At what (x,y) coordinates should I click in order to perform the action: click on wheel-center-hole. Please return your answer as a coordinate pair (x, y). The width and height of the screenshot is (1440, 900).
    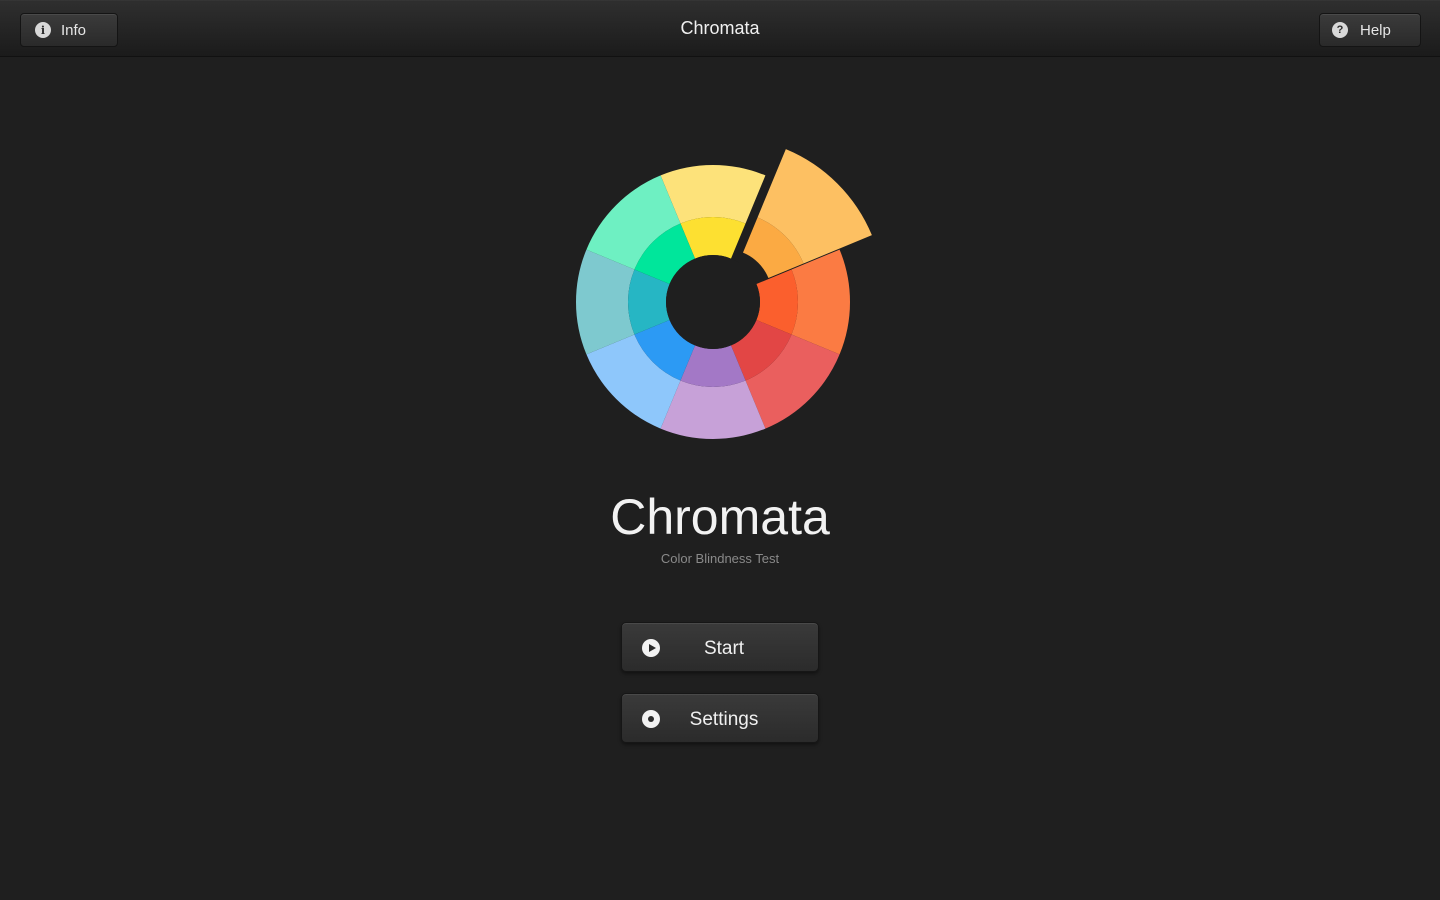
    Looking at the image, I should click on (713, 302).